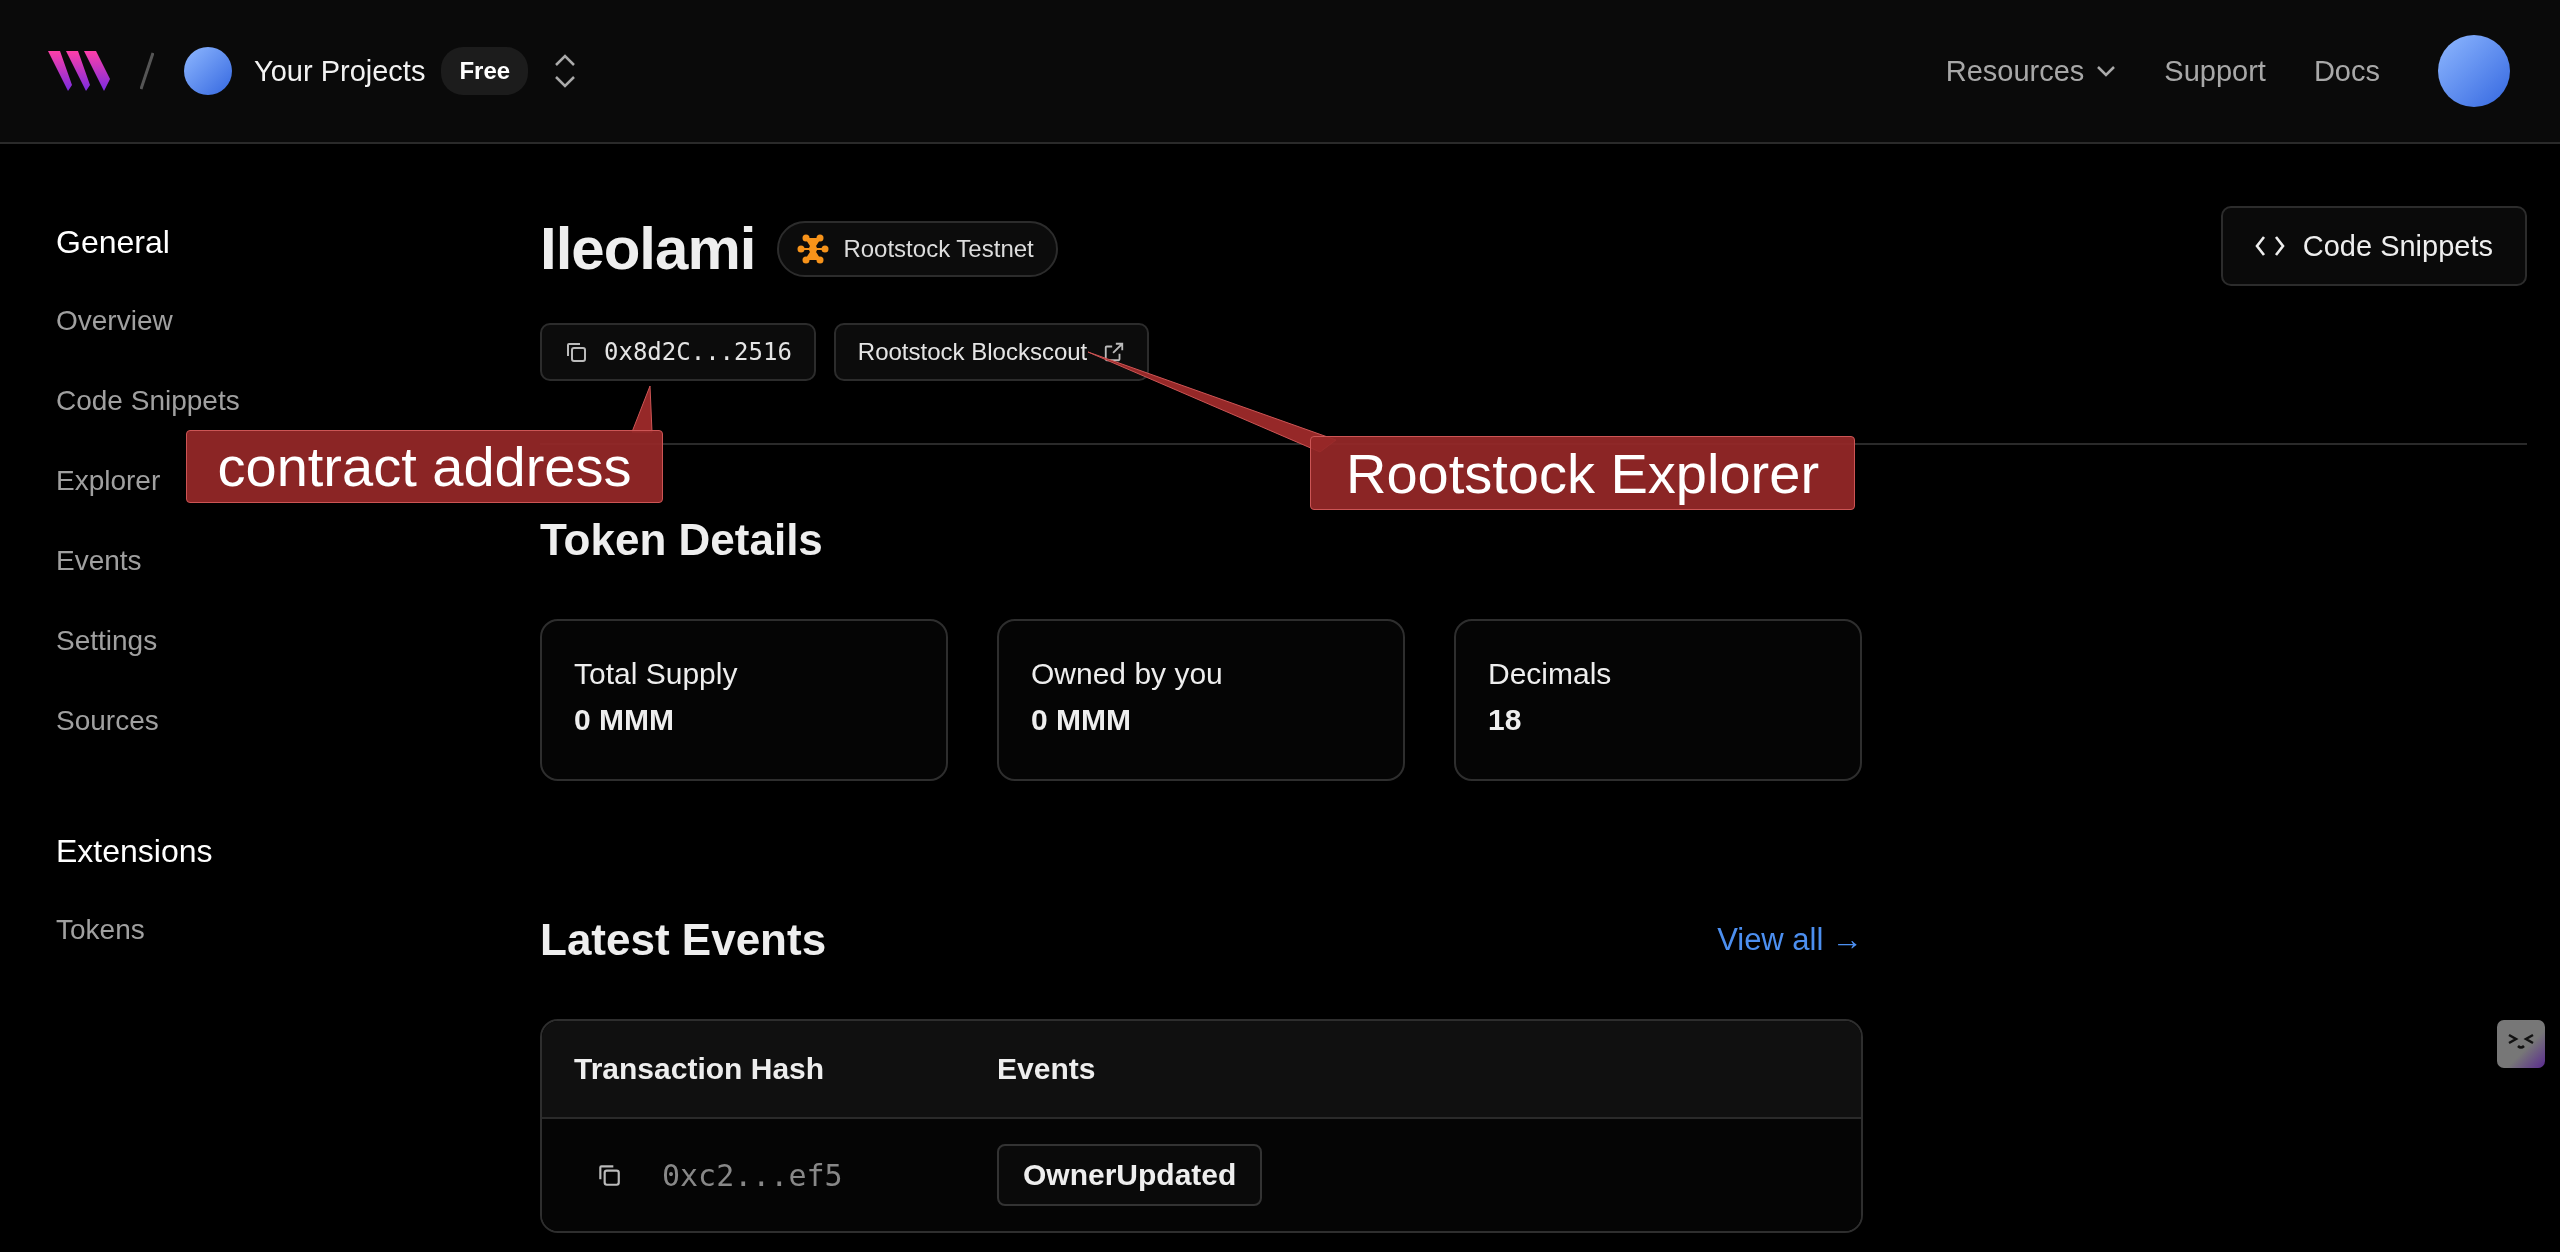  Describe the element at coordinates (917, 248) in the screenshot. I see `network-badge: Rootstock Testnet` at that location.